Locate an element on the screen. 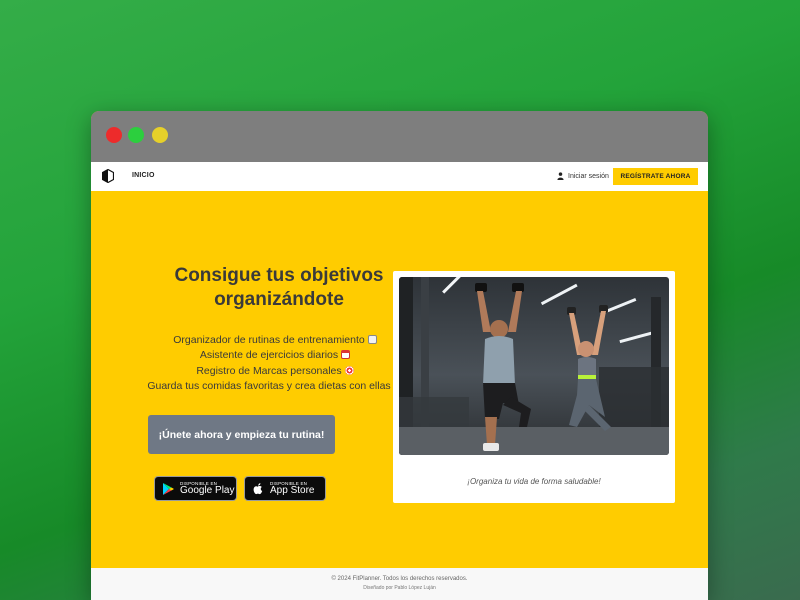 The width and height of the screenshot is (800, 600). feature-text: Organizador de rutinas de entrenamiento is located at coordinates (269, 340).